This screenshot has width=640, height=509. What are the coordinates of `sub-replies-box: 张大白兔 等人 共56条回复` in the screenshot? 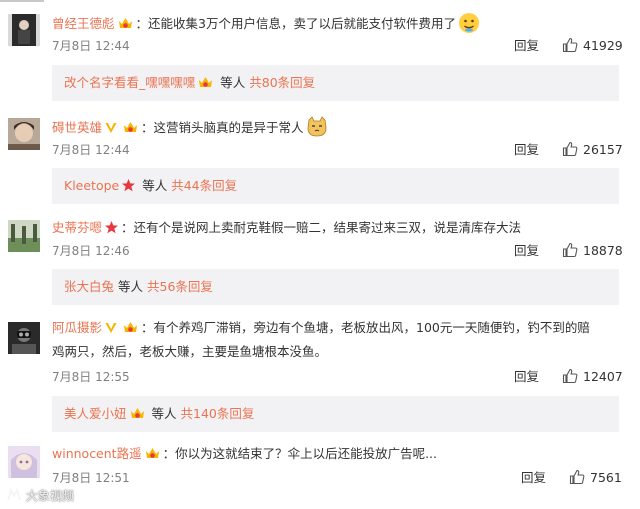 It's located at (335, 287).